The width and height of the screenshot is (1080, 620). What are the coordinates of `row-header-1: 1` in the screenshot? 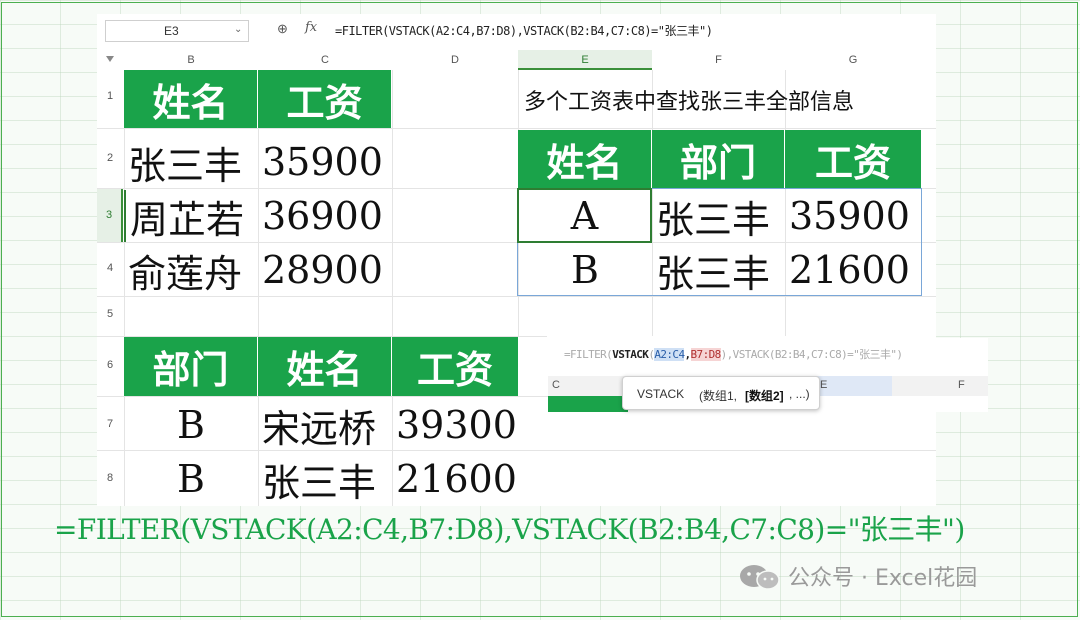 It's located at (110, 96).